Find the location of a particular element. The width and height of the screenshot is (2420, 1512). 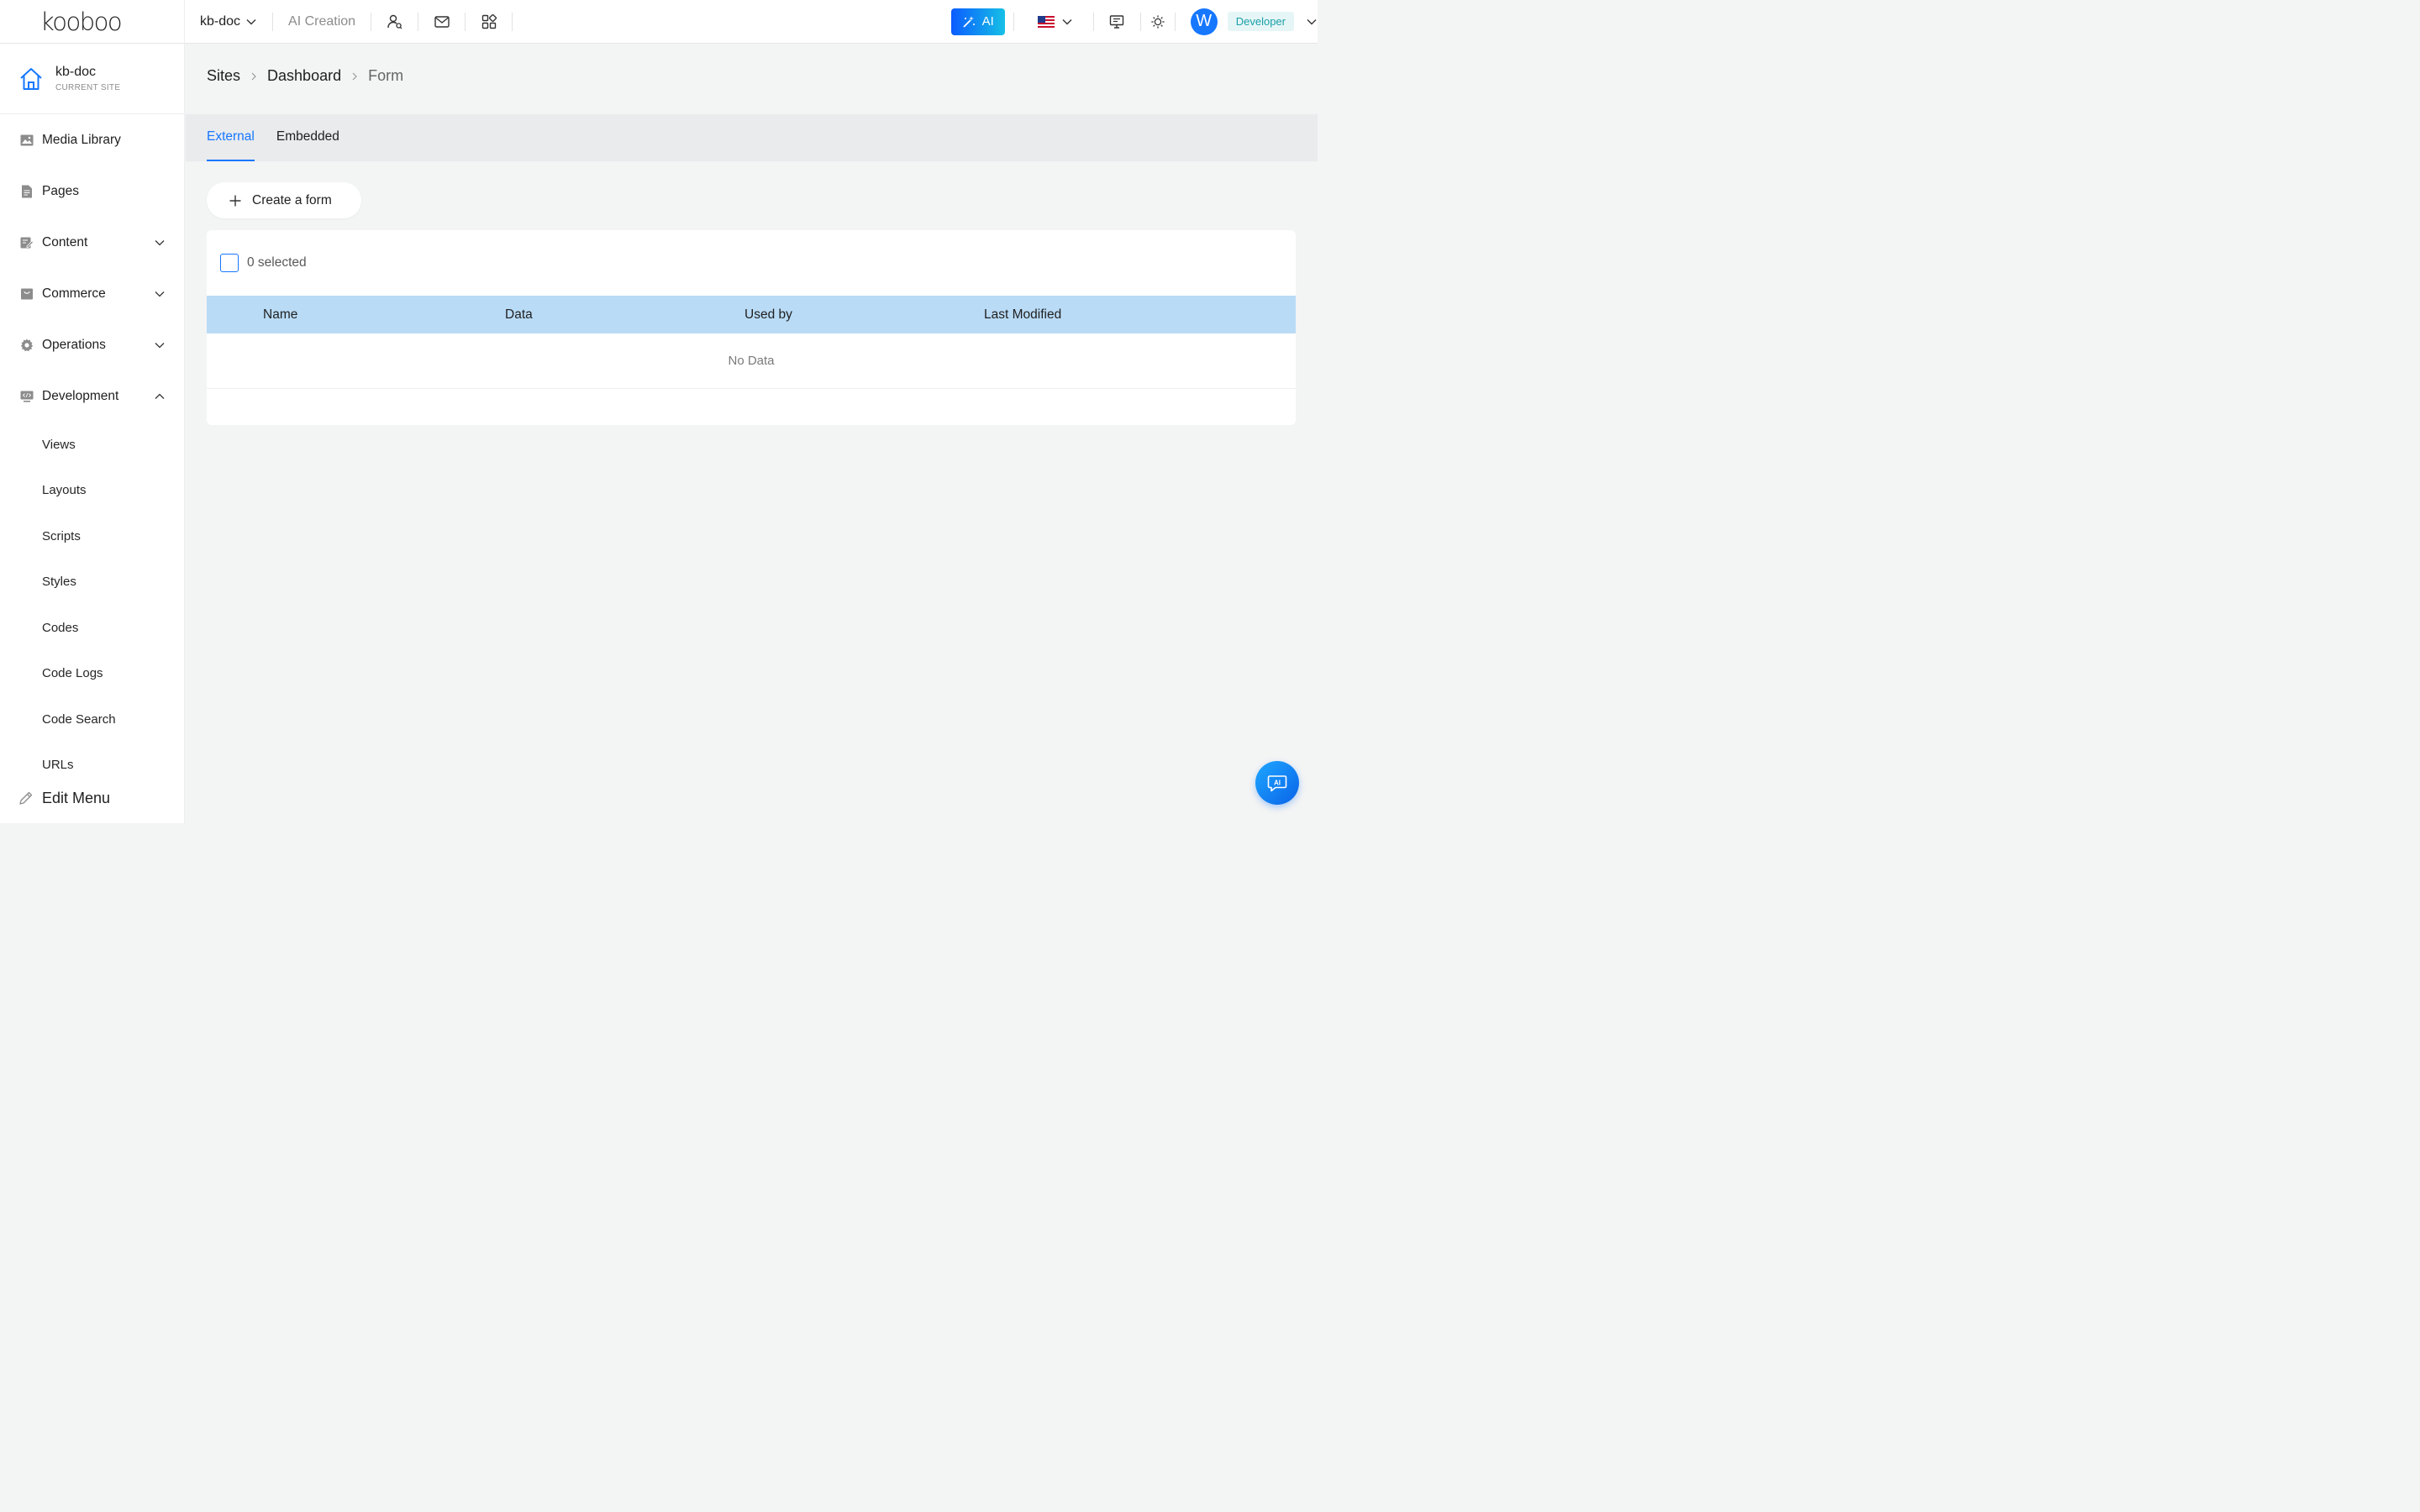

column-data: Data is located at coordinates (519, 315).